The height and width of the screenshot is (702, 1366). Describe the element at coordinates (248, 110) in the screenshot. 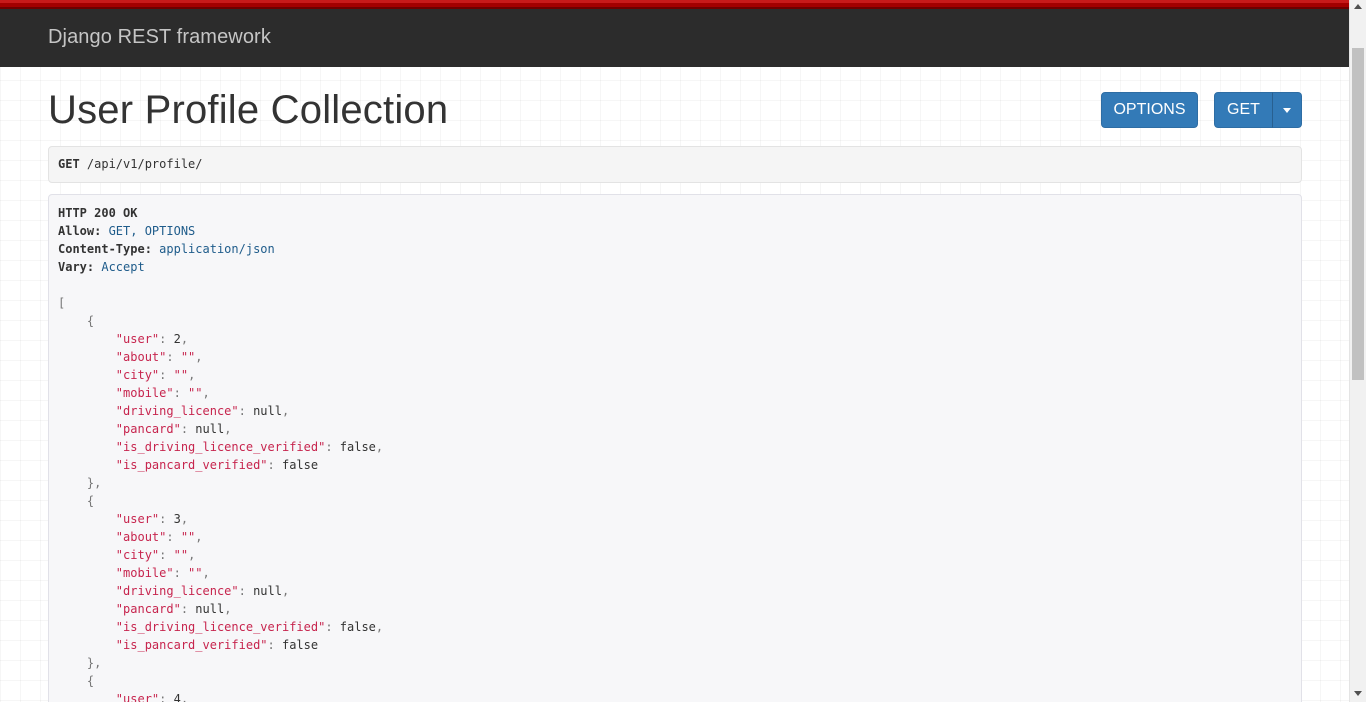

I see `page-title: User Profile Collection` at that location.